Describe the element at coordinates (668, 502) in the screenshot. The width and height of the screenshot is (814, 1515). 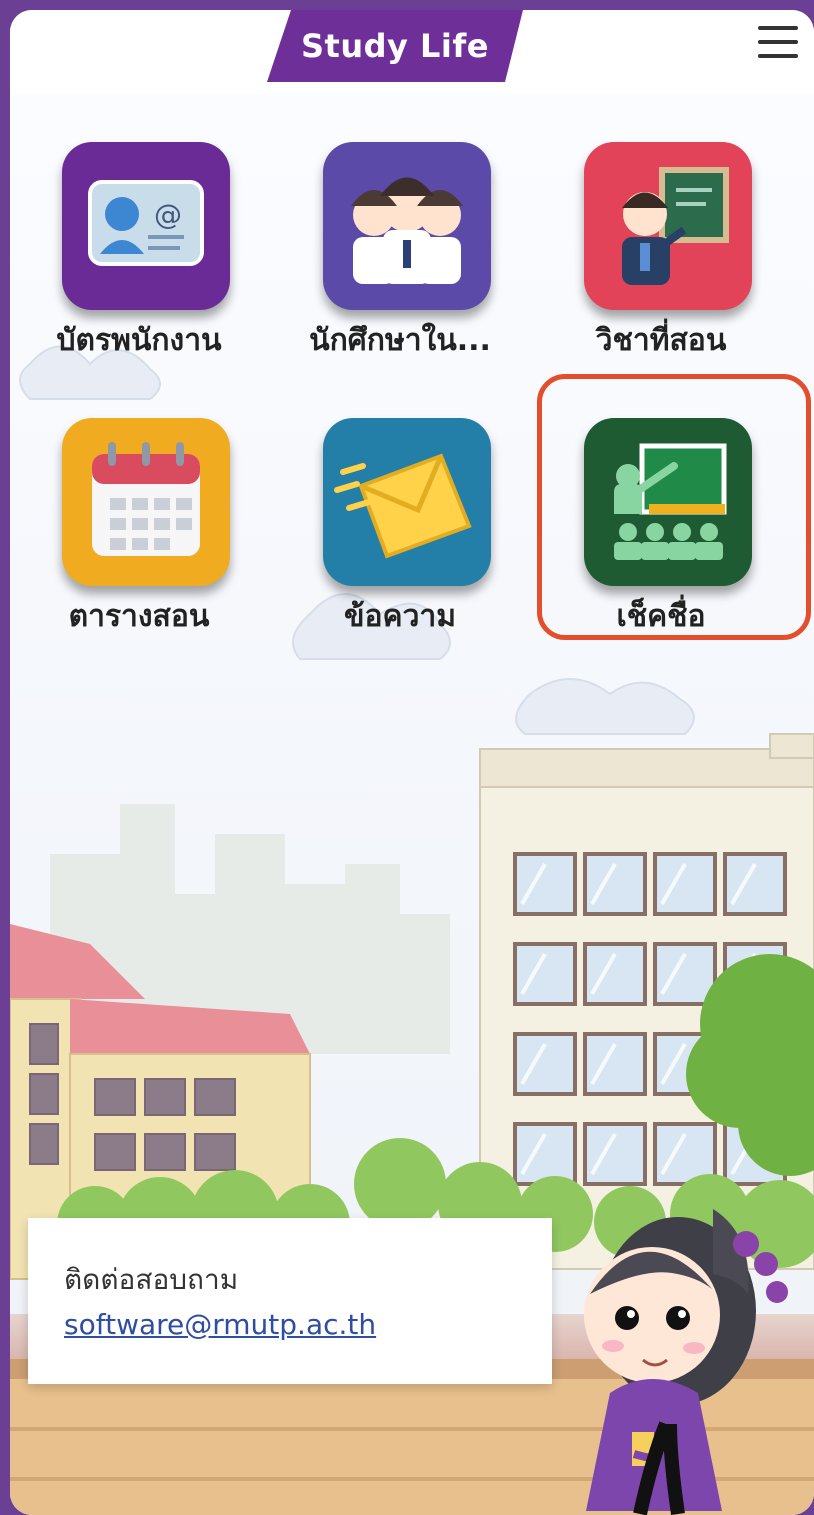
I see `attendance-class-icon` at that location.